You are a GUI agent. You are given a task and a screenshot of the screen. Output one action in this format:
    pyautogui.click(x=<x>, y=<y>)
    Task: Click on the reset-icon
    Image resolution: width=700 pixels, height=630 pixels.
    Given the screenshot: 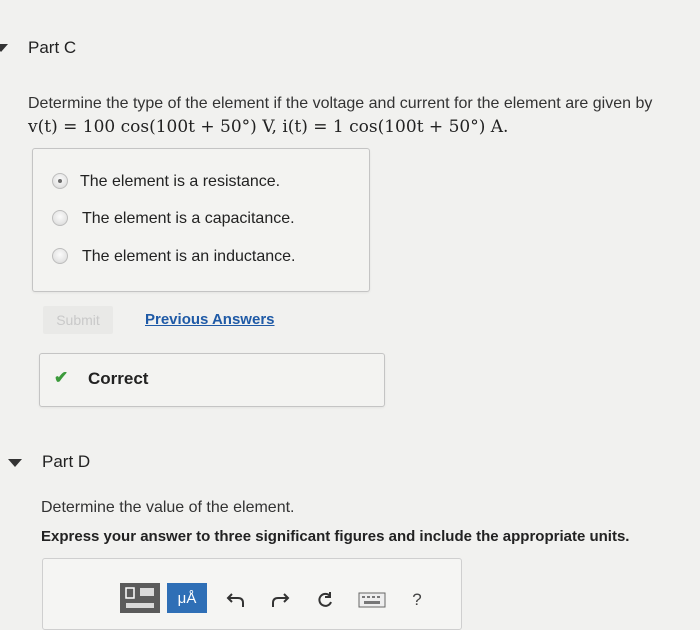 What is the action you would take?
    pyautogui.click(x=325, y=599)
    